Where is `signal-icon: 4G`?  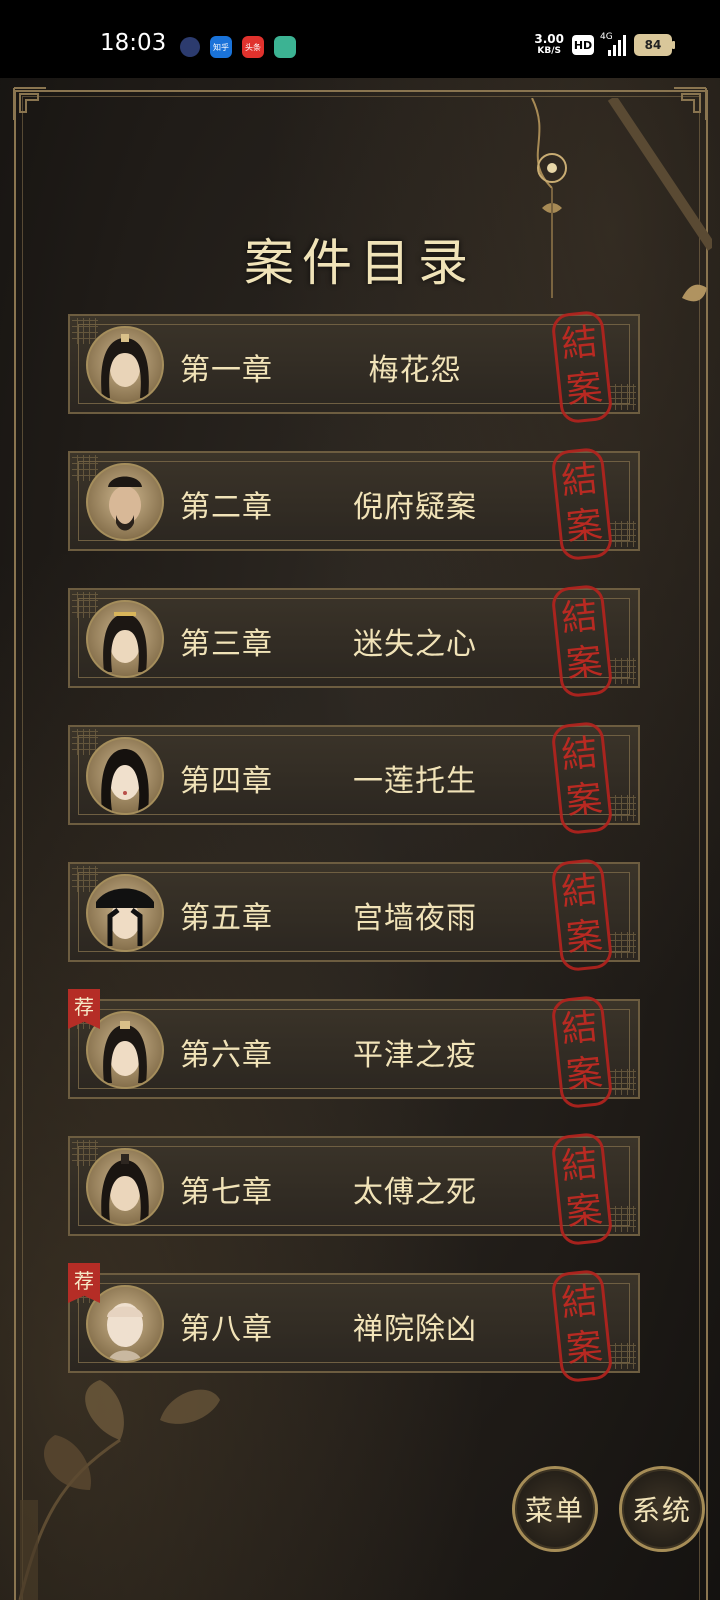
signal-icon: 4G is located at coordinates (613, 44).